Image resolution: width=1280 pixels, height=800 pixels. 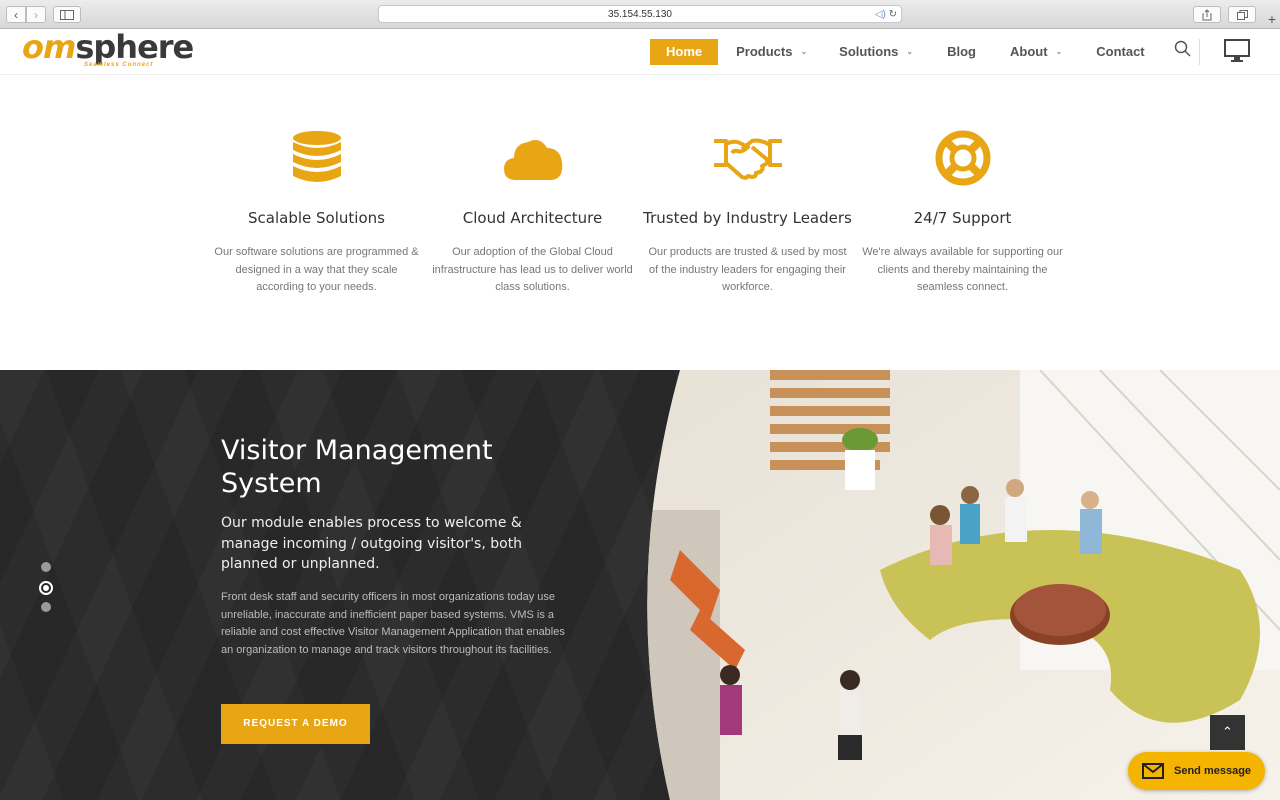 What do you see at coordinates (49, 47) in the screenshot?
I see `logo-text-om: om` at bounding box center [49, 47].